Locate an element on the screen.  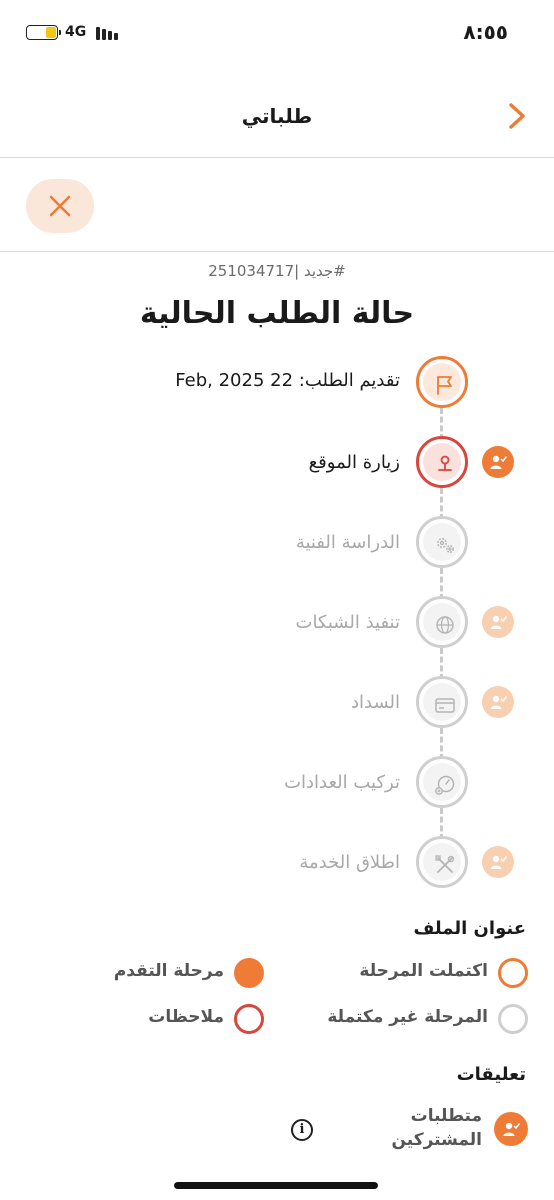
gears-icon is located at coordinates (445, 545).